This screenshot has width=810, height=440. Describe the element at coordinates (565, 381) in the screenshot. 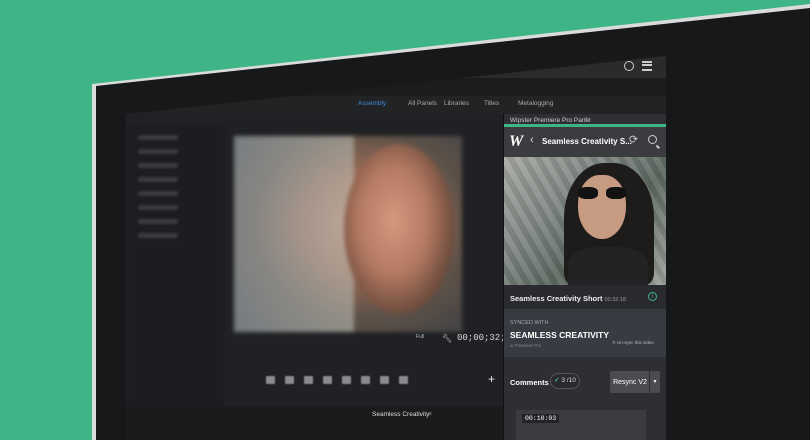

I see `comments-count-badge: ✓ 3 /10` at that location.